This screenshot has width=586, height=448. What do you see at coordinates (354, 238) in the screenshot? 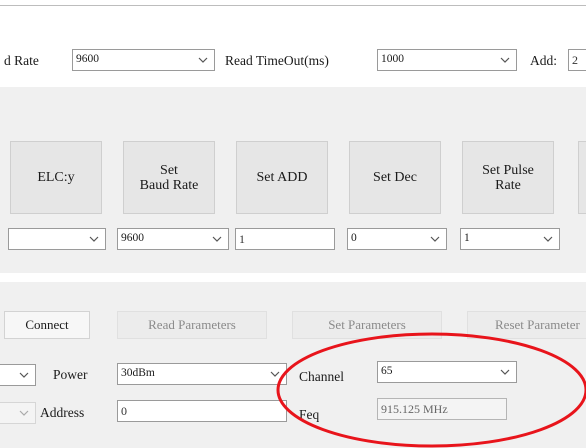
I see `dec-value: 0` at bounding box center [354, 238].